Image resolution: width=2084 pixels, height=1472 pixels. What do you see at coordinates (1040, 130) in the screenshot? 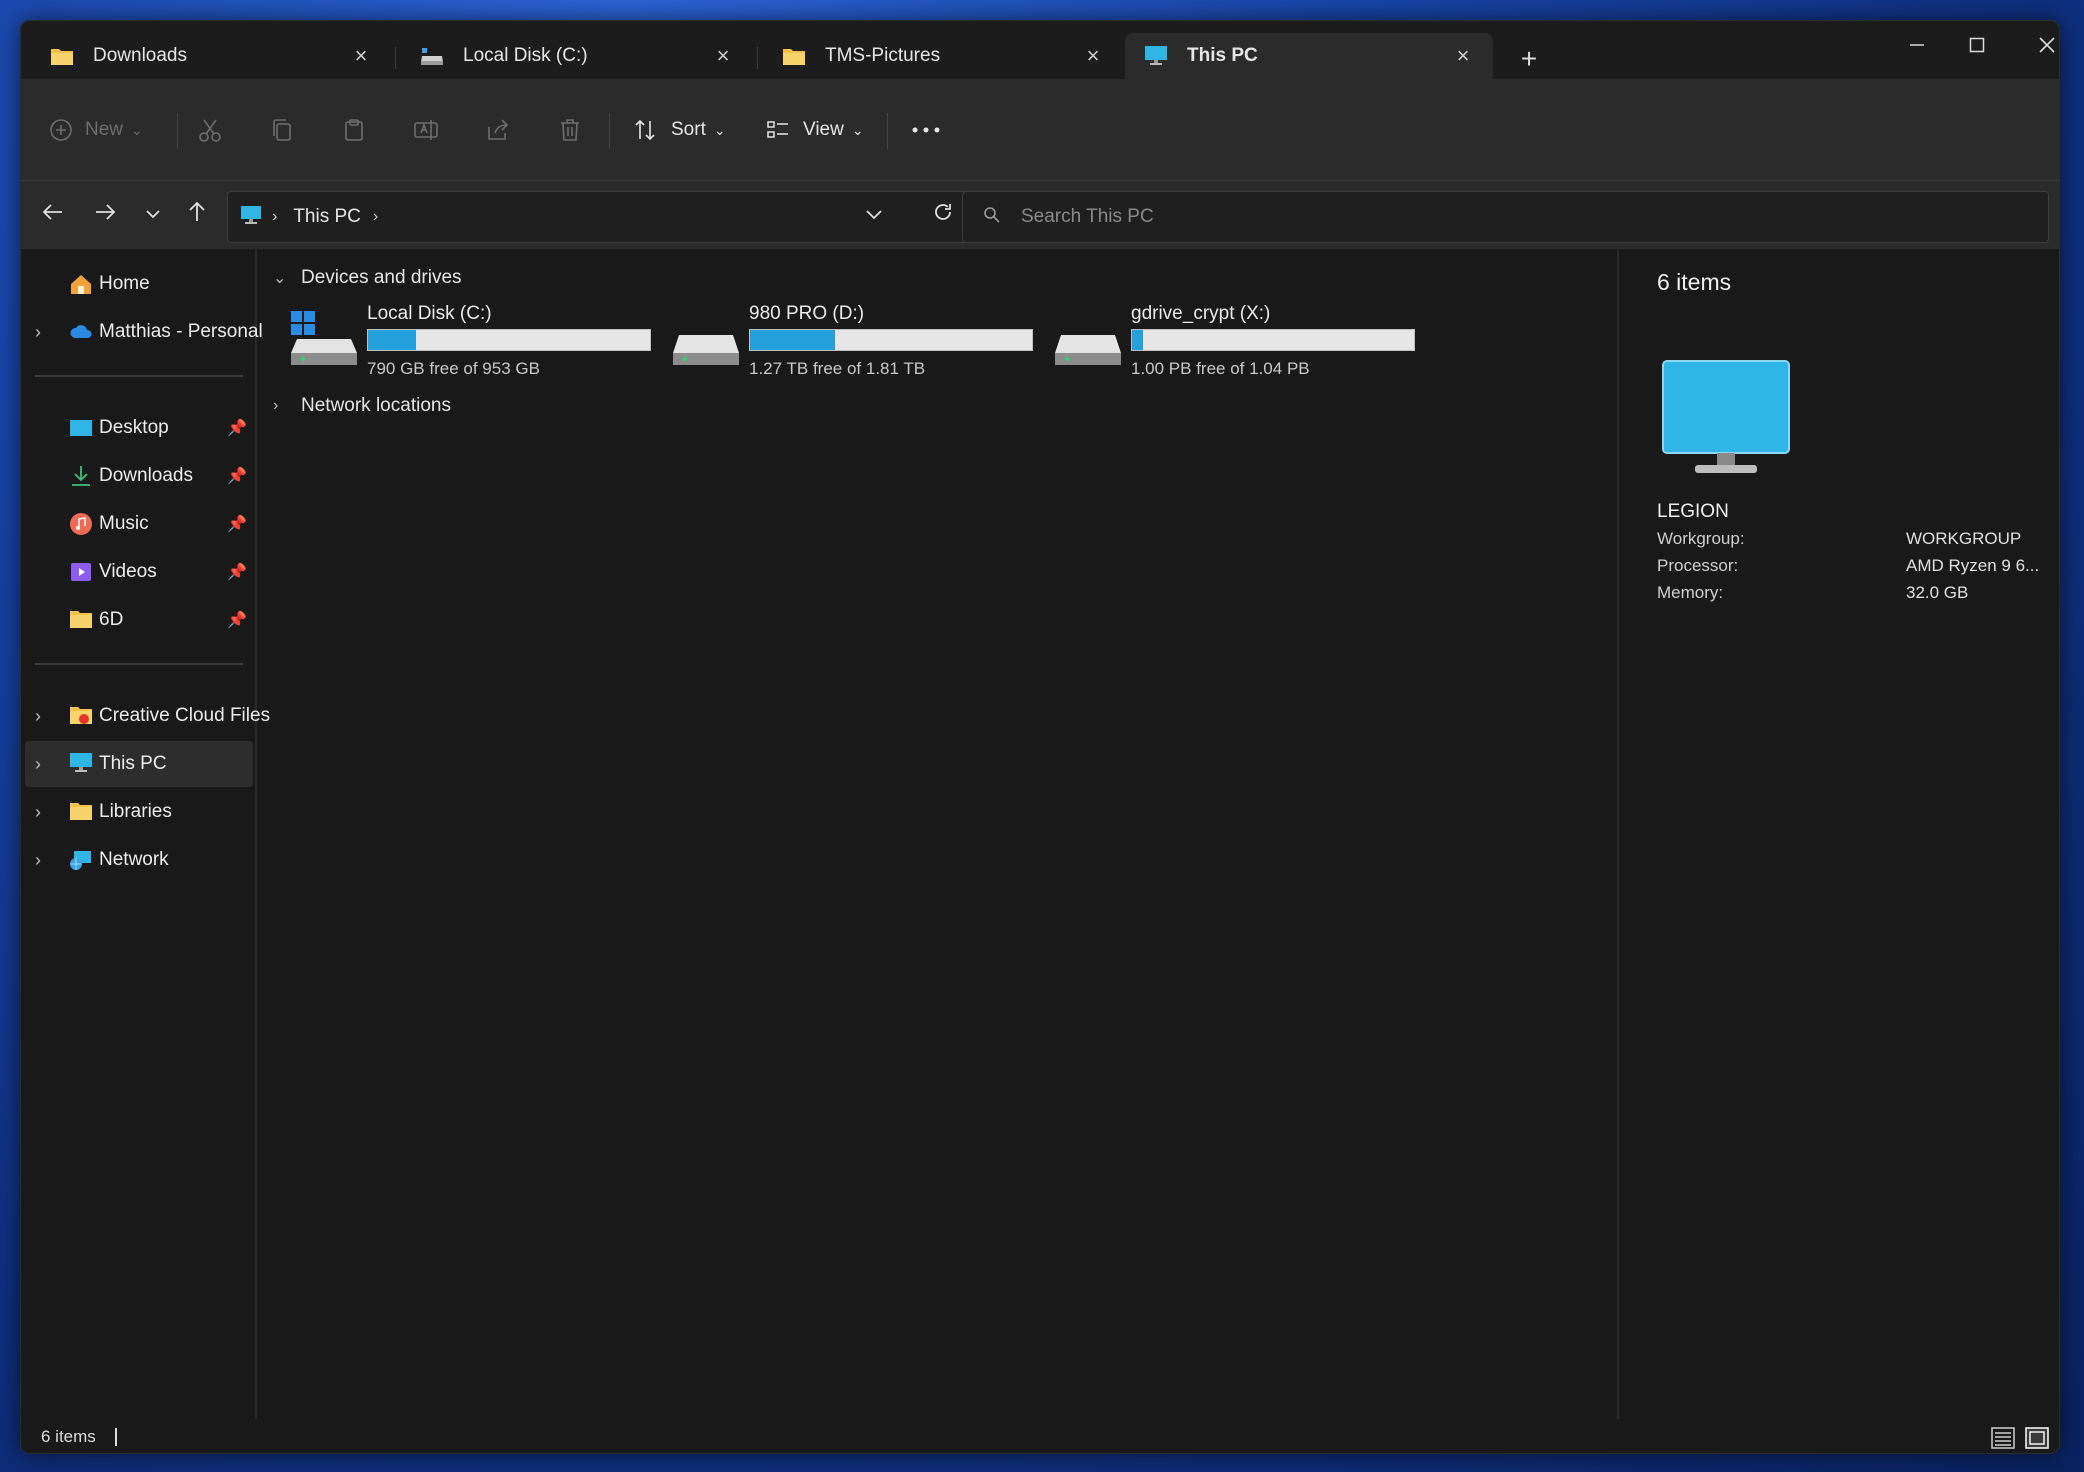
I see `command-bar: New ⌄ Sort ⌄ View ⌄` at bounding box center [1040, 130].